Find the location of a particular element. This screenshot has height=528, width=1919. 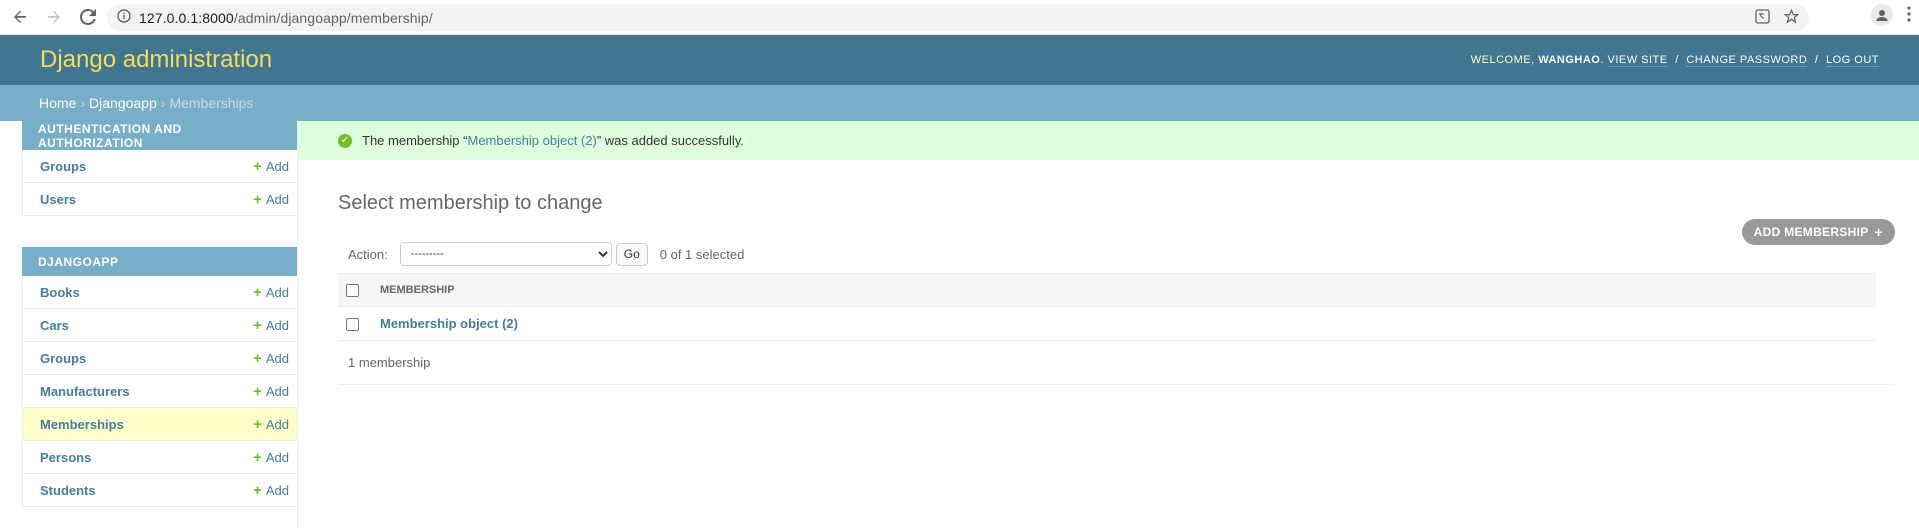

breadcrumb-app: Djangoapp is located at coordinates (123, 103).